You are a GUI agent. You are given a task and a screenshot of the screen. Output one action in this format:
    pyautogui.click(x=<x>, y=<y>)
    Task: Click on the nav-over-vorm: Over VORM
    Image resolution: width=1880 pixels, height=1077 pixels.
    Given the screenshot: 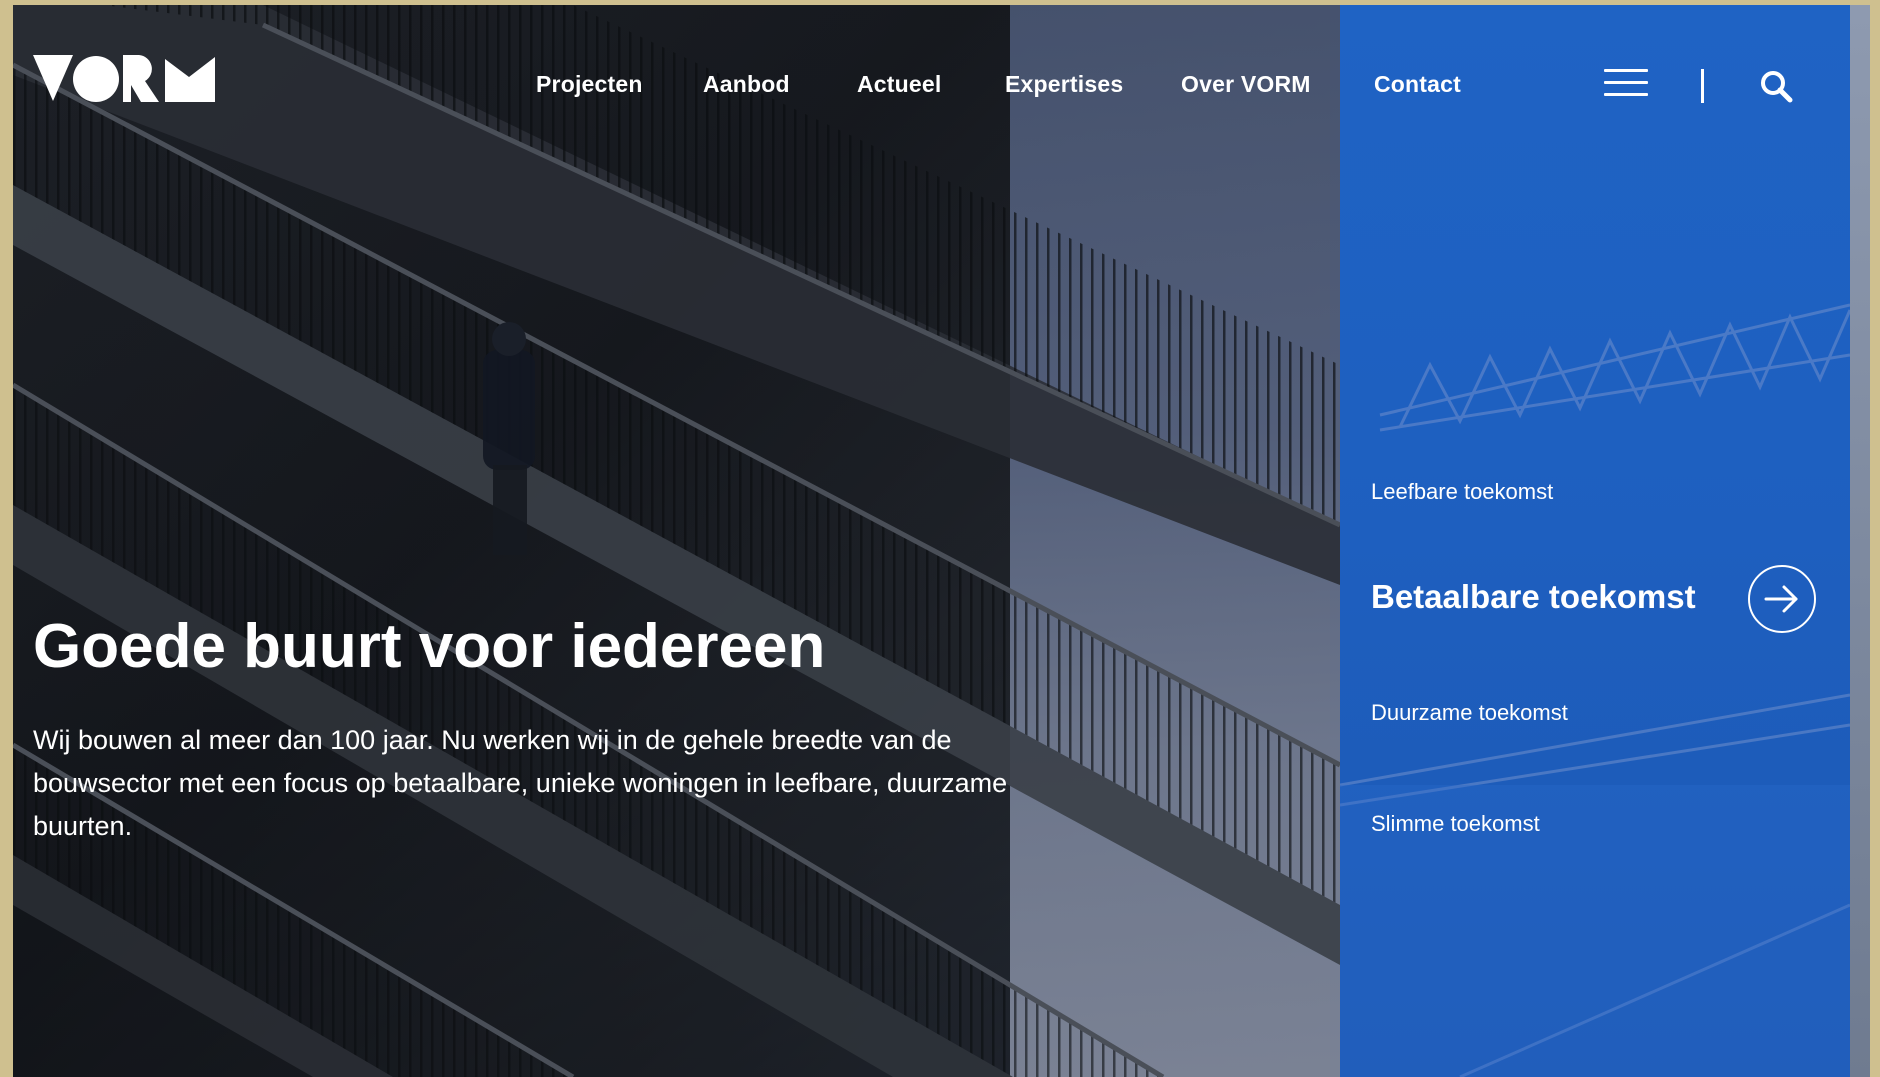 What is the action you would take?
    pyautogui.click(x=1246, y=84)
    